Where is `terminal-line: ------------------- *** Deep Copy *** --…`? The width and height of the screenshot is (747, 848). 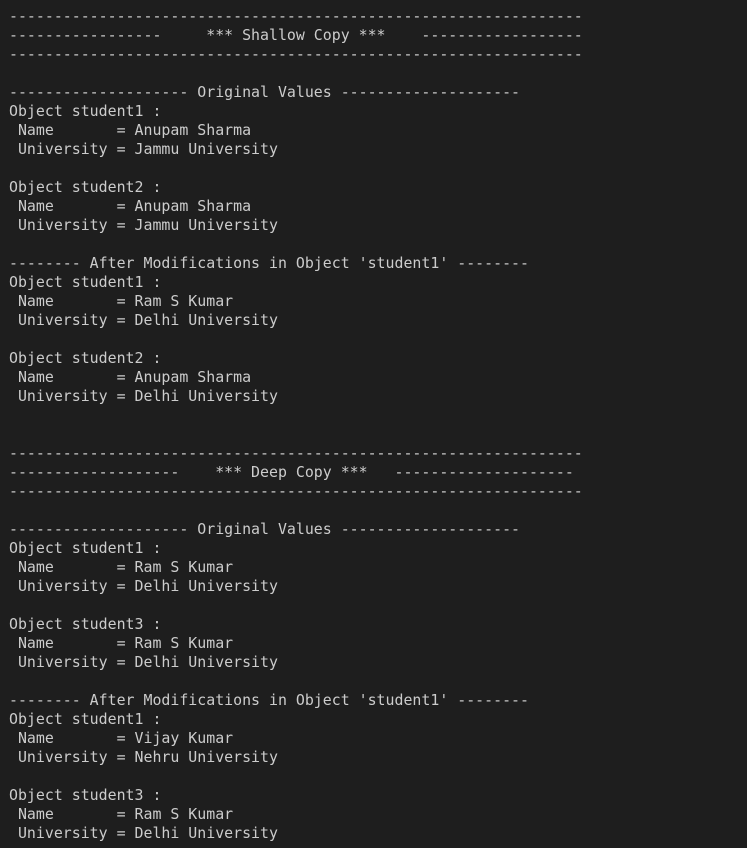
terminal-line: ------------------- *** Deep Copy *** --… is located at coordinates (291, 472).